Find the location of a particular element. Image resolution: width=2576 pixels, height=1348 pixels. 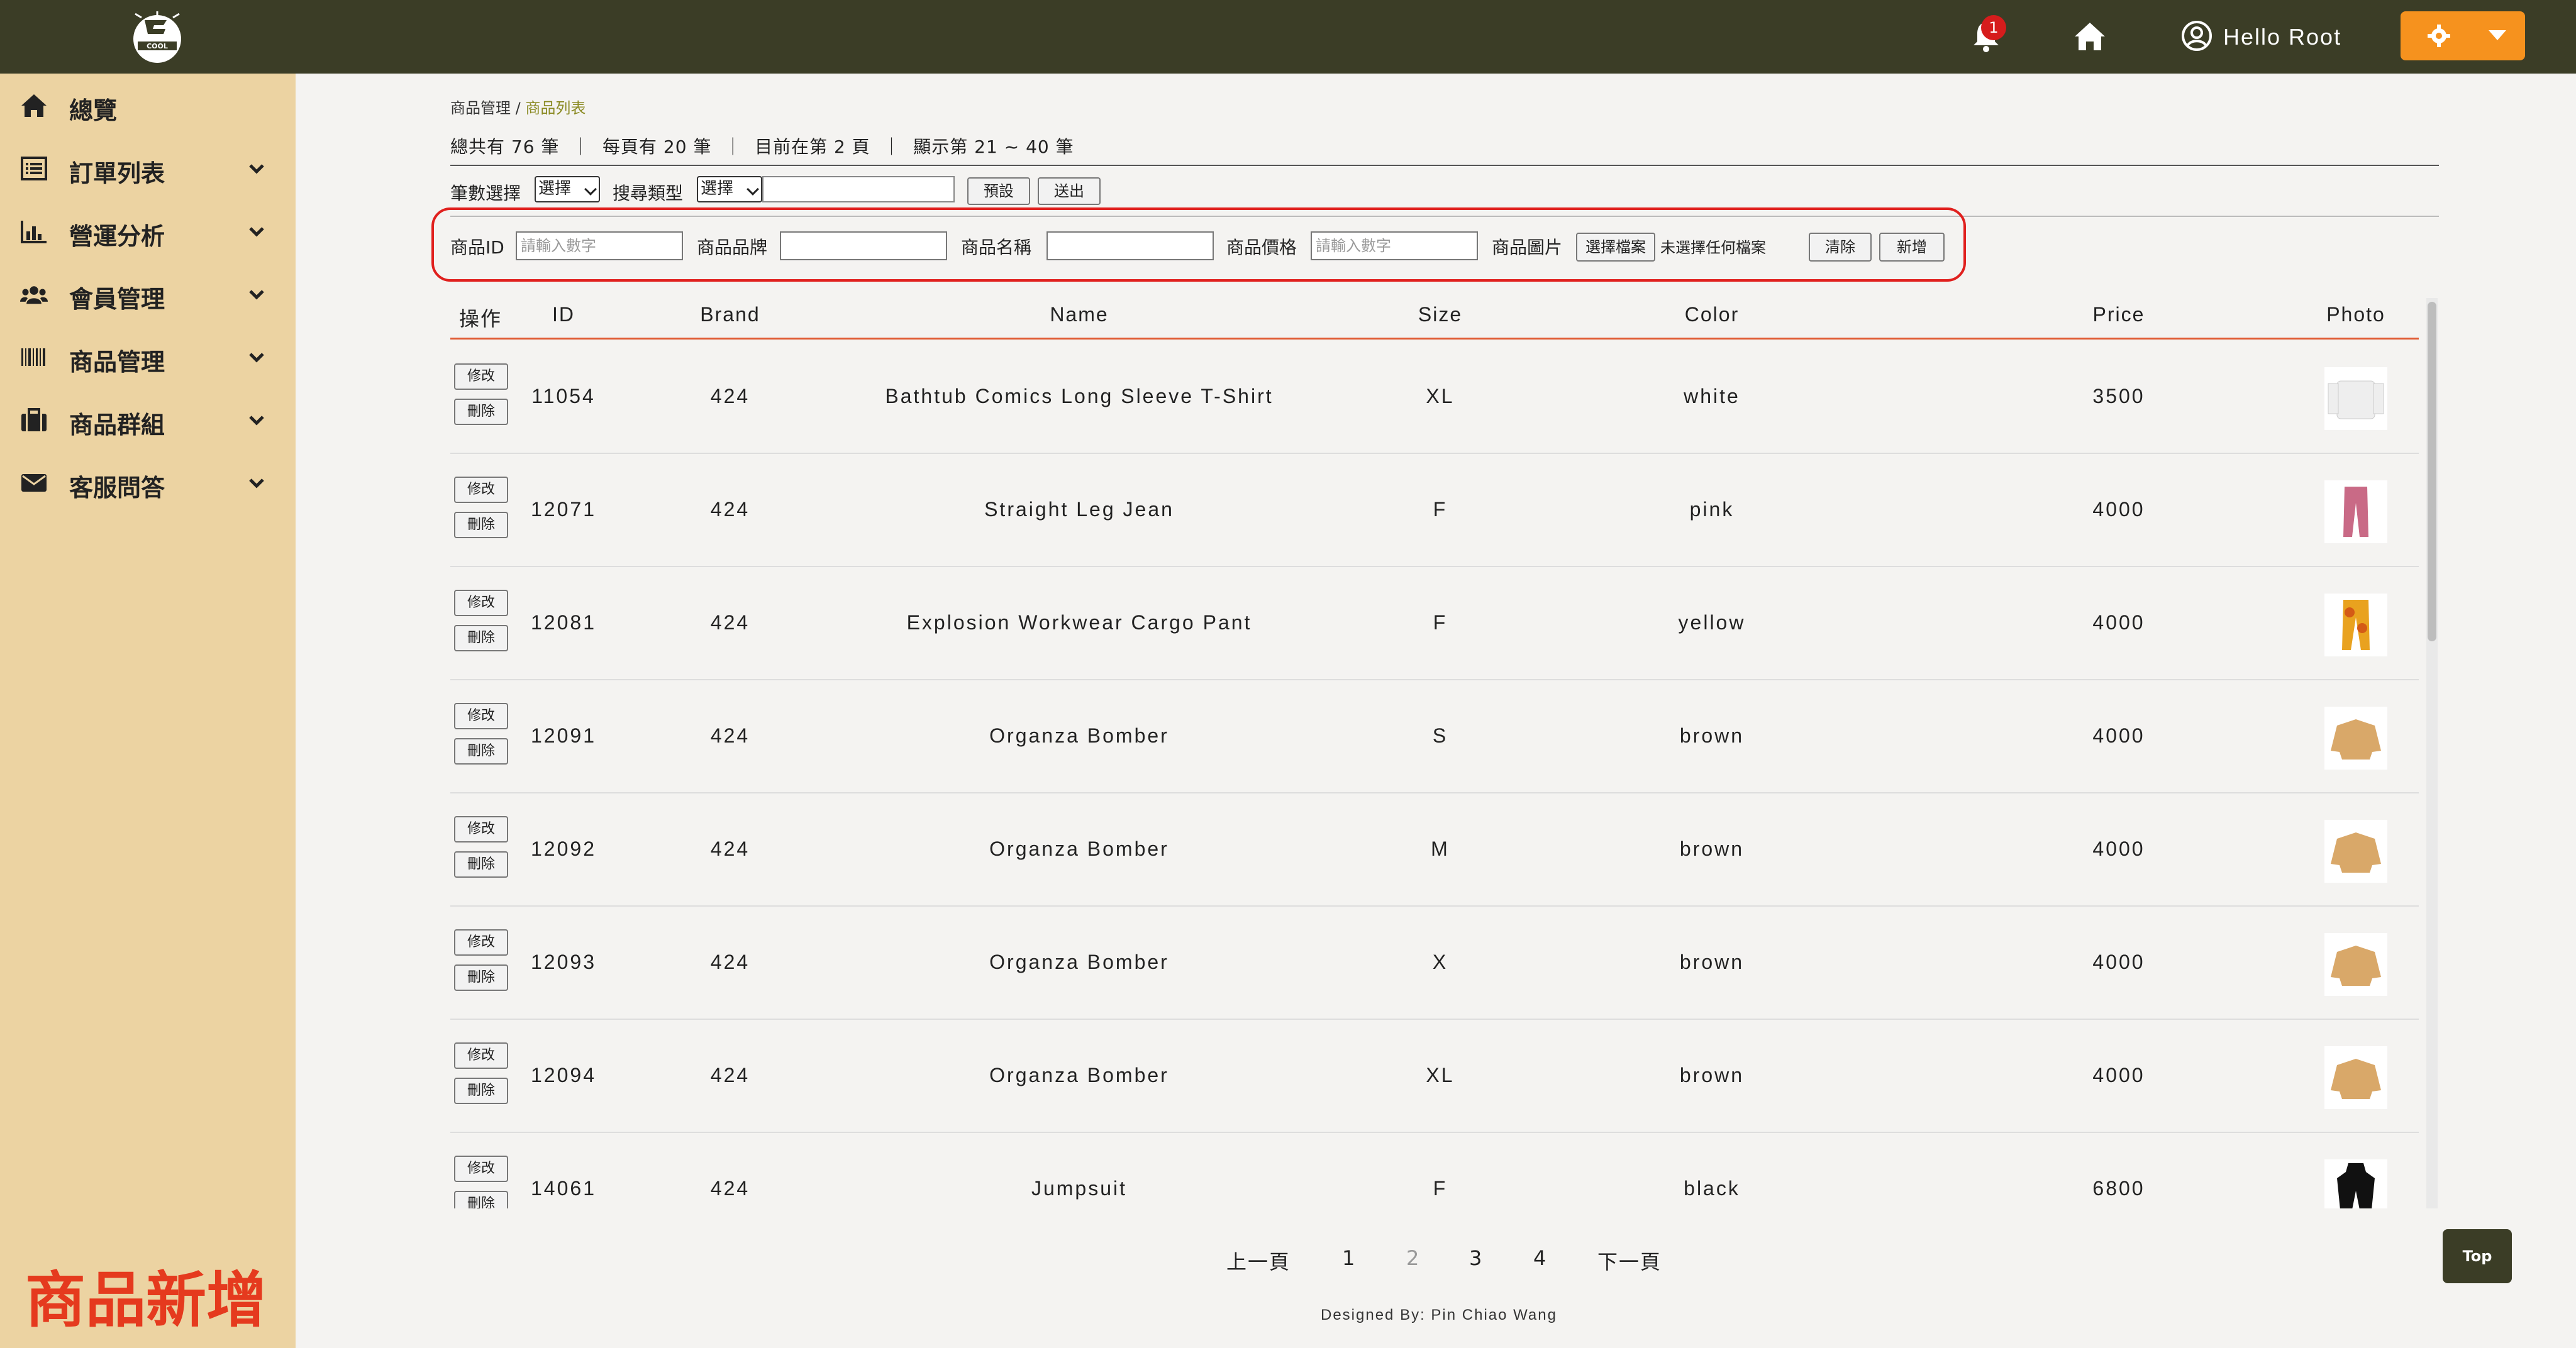

settings-dropdown-button is located at coordinates (2463, 35).